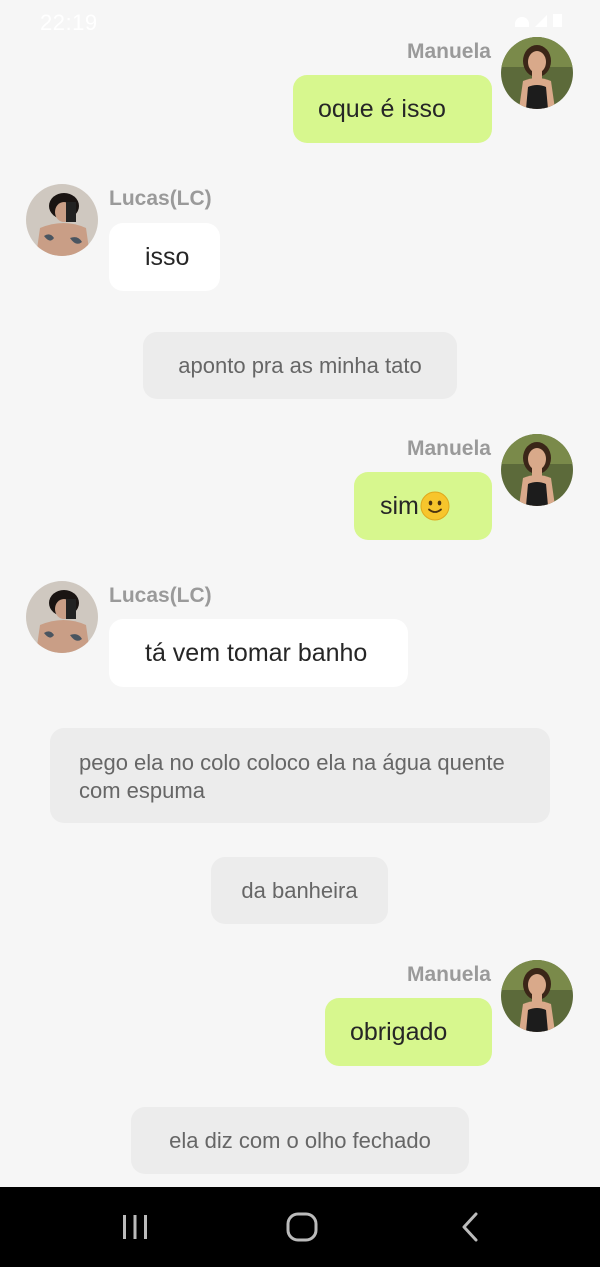  I want to click on recent-apps-icon, so click(135, 1227).